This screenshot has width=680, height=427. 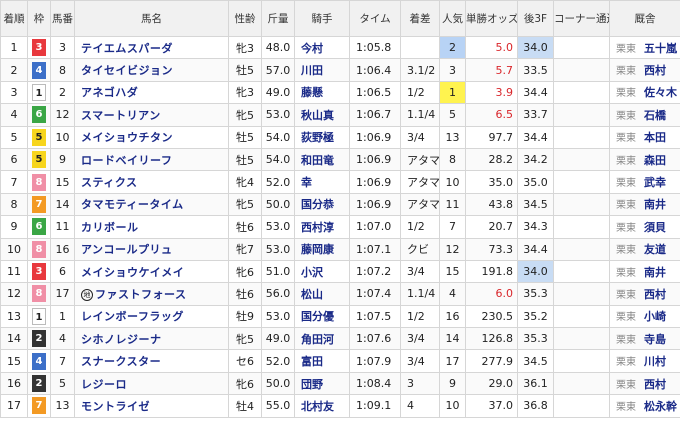 I want to click on umaban-cell: 5, so click(x=62, y=383).